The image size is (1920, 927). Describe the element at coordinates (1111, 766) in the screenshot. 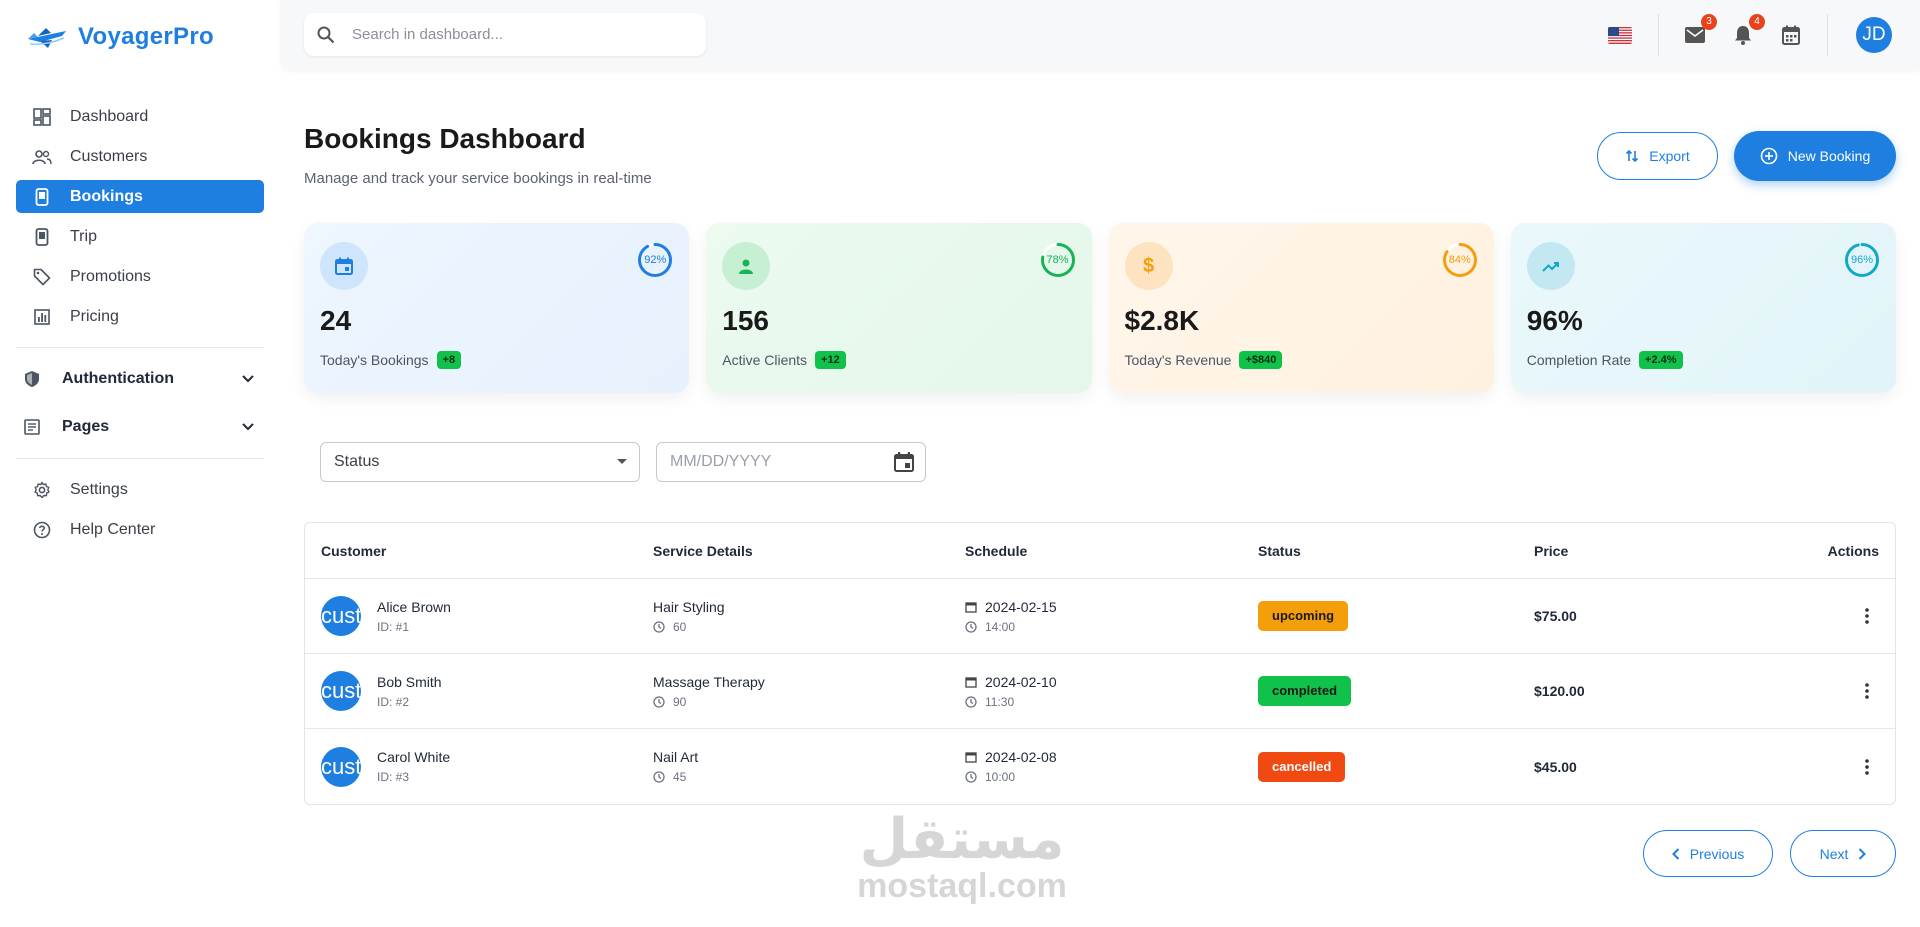

I see `schedule-cell: 2024-02-08 10:00` at that location.